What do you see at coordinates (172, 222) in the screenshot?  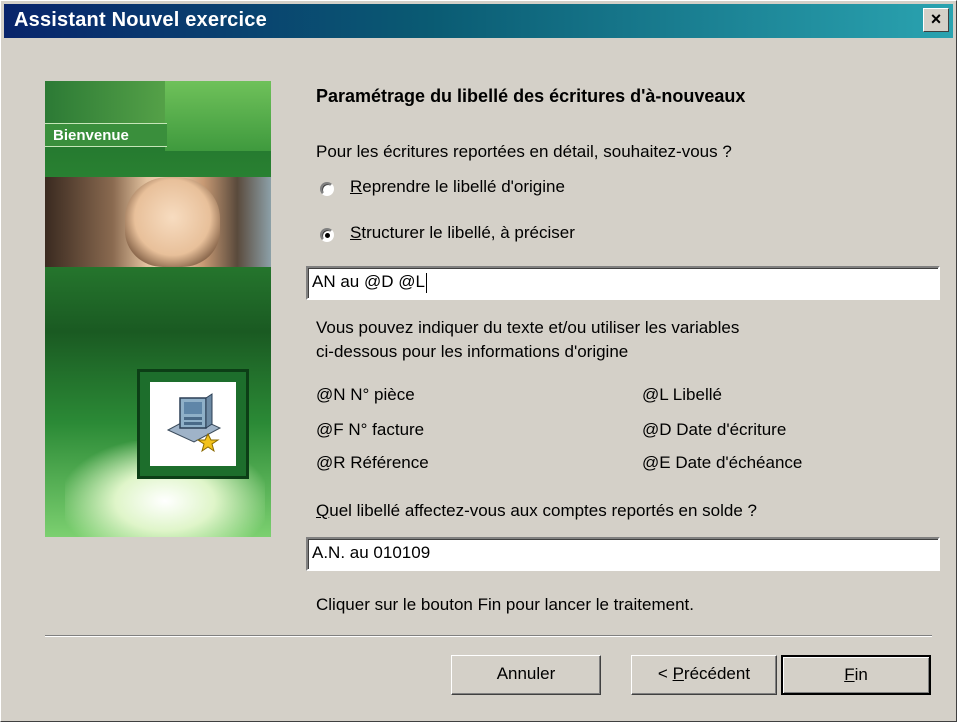 I see `woman-face-image` at bounding box center [172, 222].